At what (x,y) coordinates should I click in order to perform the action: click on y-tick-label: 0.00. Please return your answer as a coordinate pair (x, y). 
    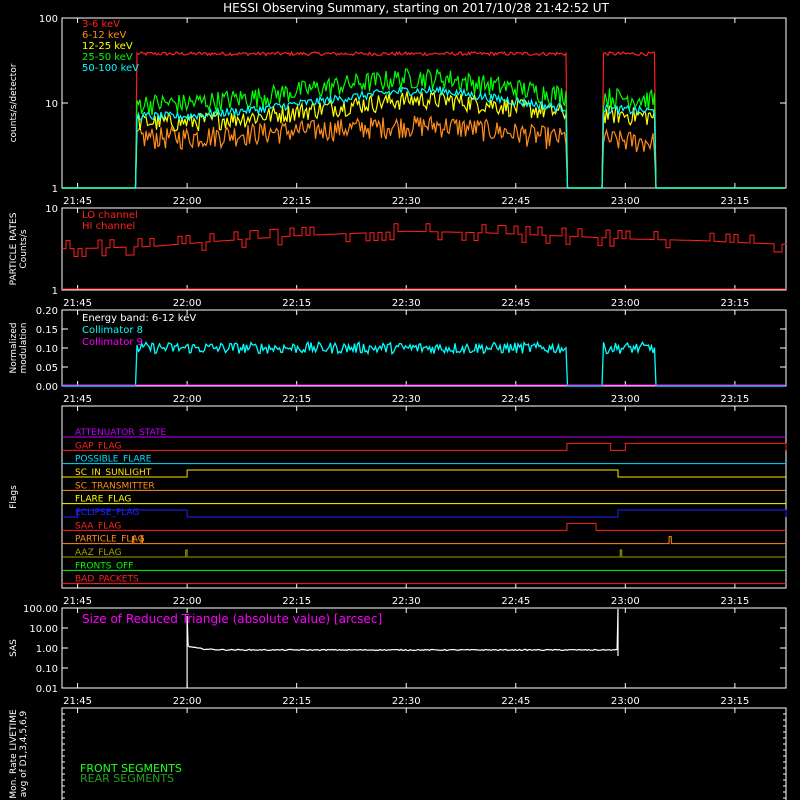
    Looking at the image, I should click on (47, 387).